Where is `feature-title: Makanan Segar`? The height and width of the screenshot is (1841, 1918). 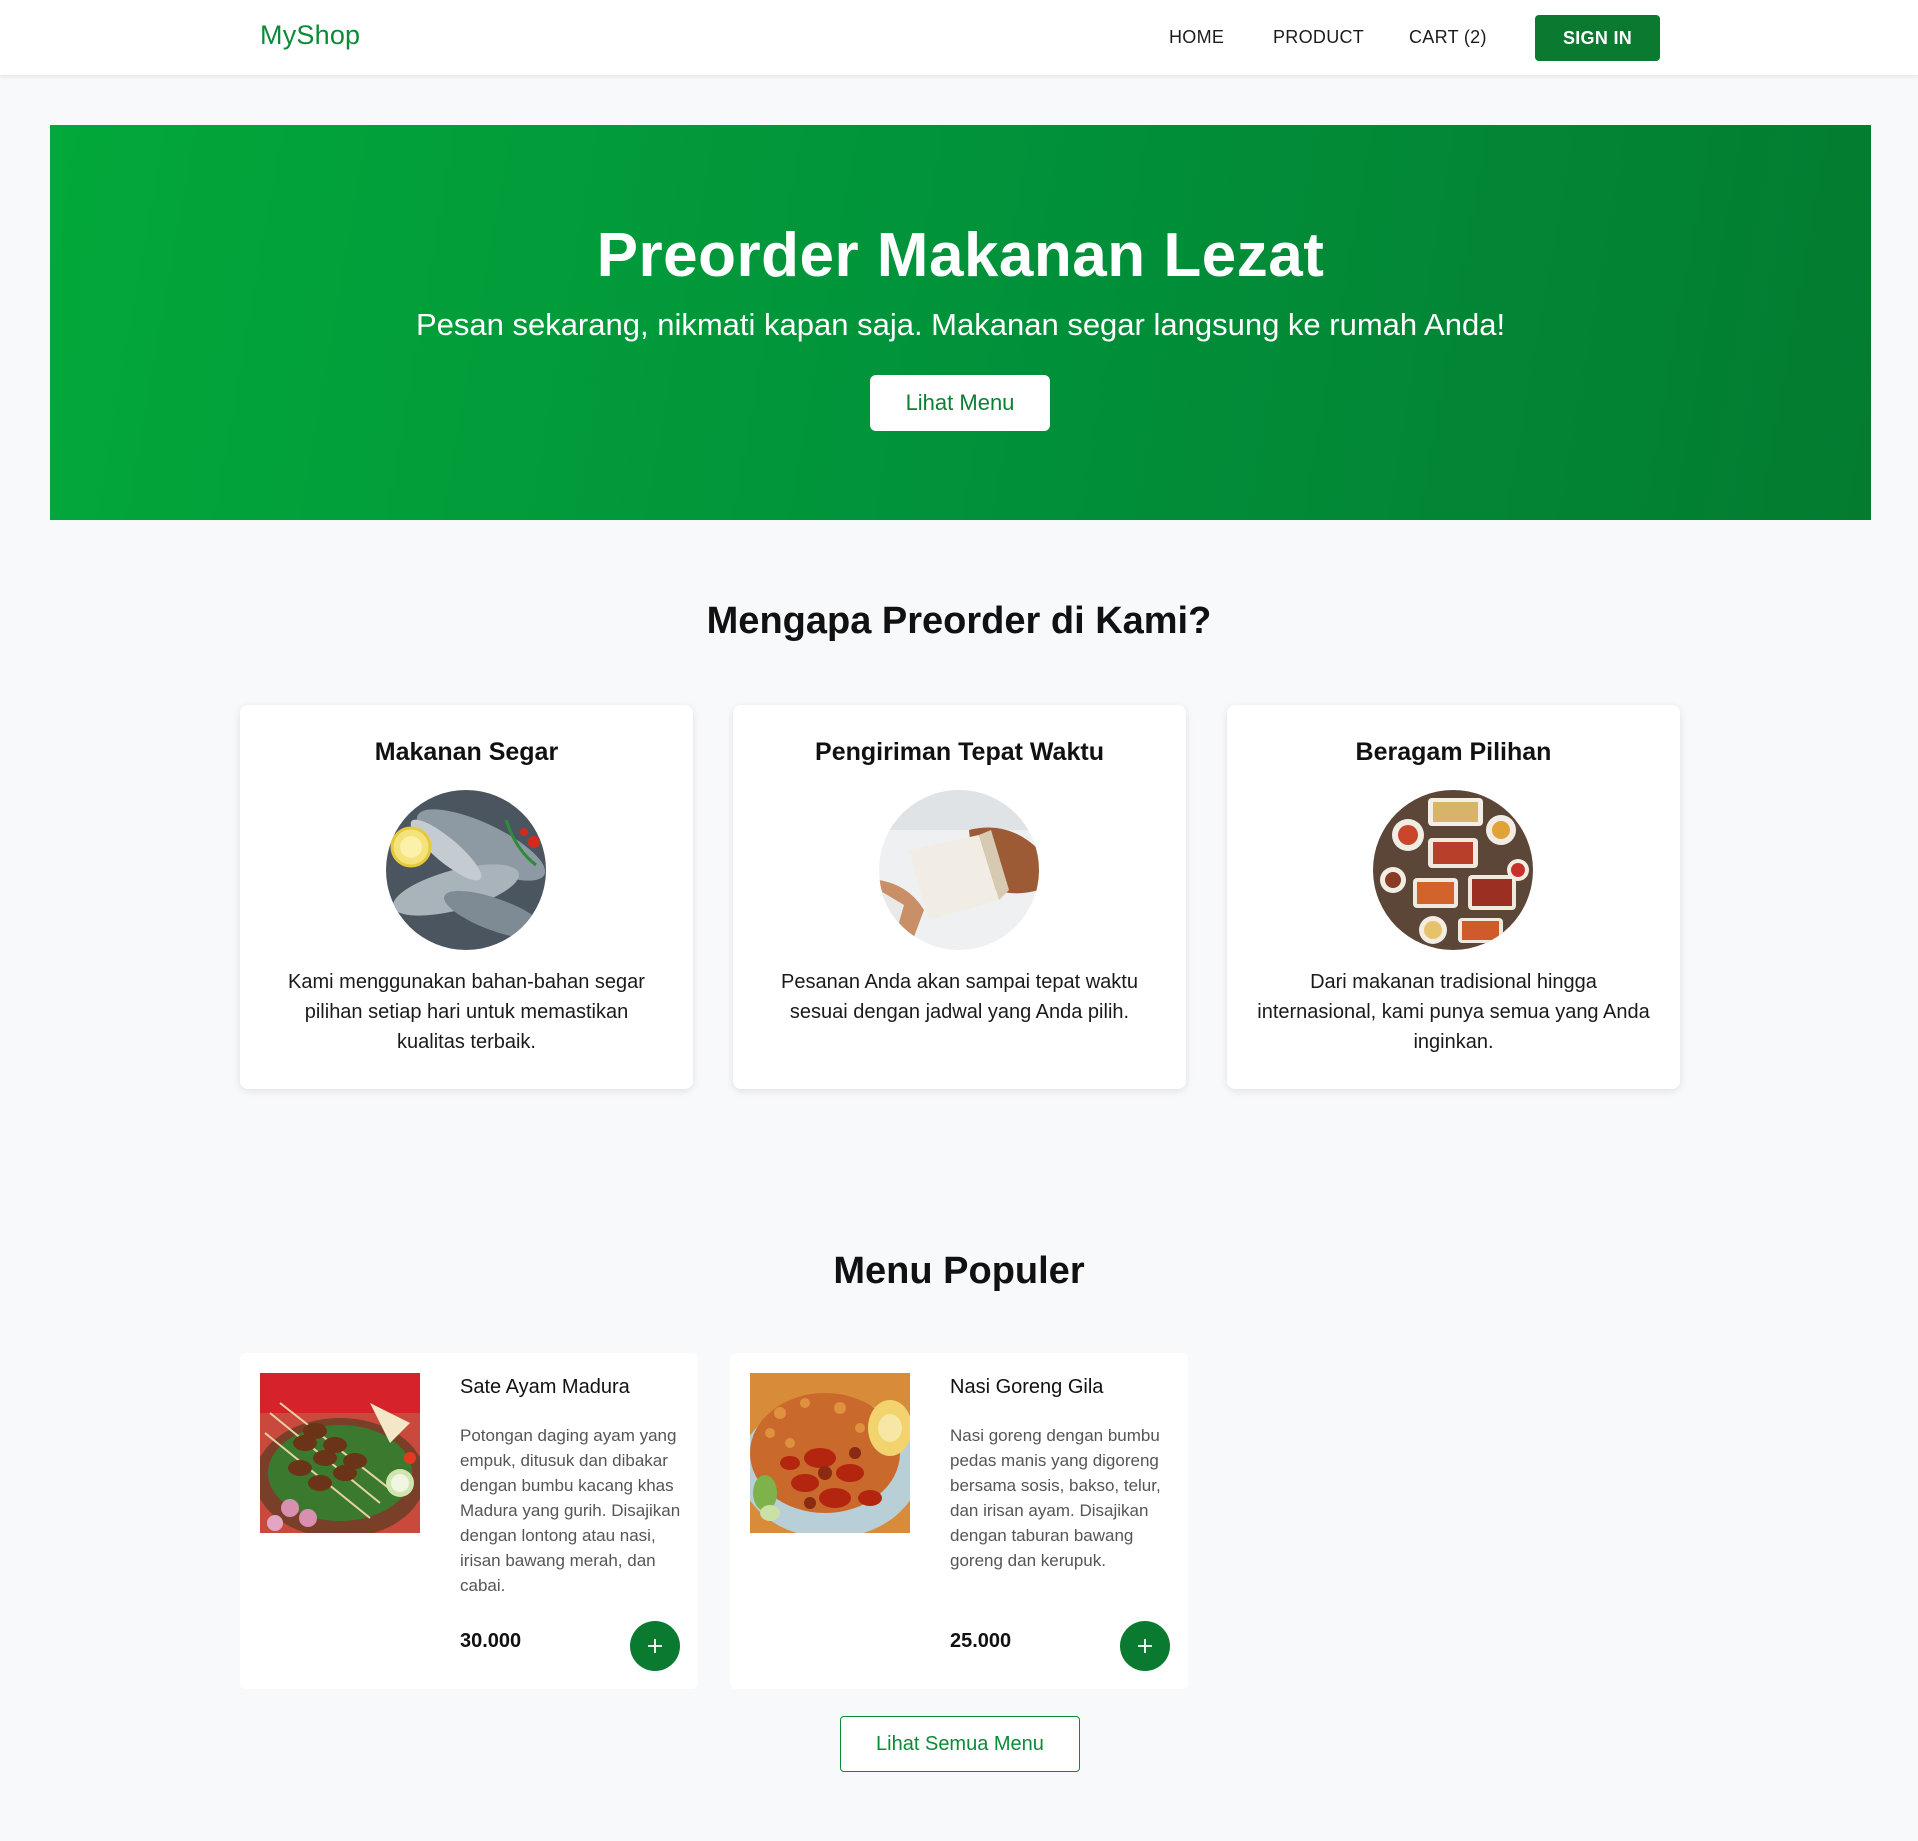
feature-title: Makanan Segar is located at coordinates (466, 752).